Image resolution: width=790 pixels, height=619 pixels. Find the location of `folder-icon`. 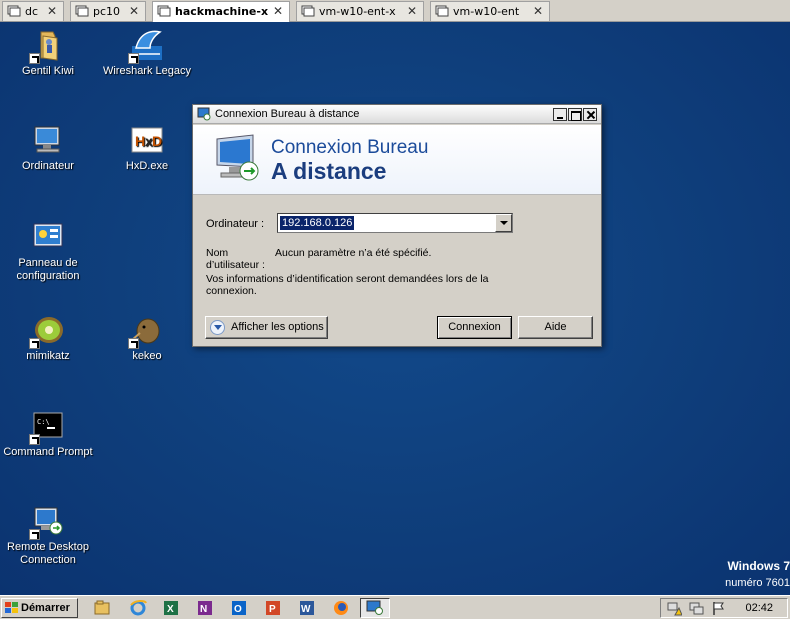

folder-icon is located at coordinates (47, 46).